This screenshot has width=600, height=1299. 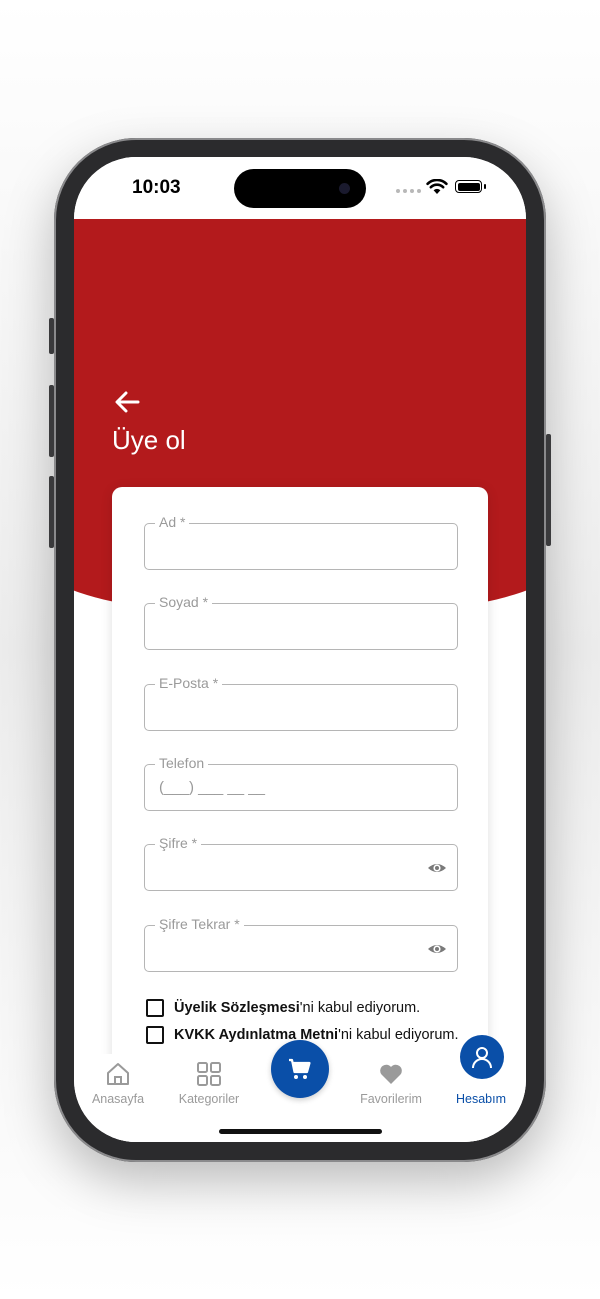 What do you see at coordinates (391, 1074) in the screenshot?
I see `heart-icon` at bounding box center [391, 1074].